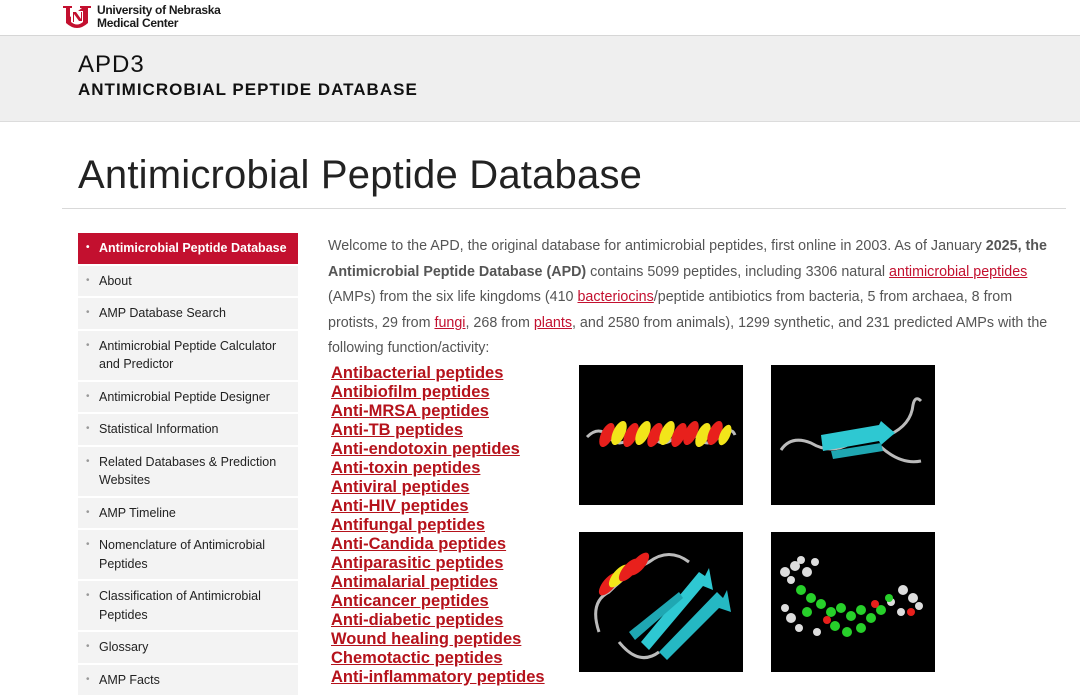 The height and width of the screenshot is (697, 1080). I want to click on list-item: Anti-toxin peptides, so click(438, 468).